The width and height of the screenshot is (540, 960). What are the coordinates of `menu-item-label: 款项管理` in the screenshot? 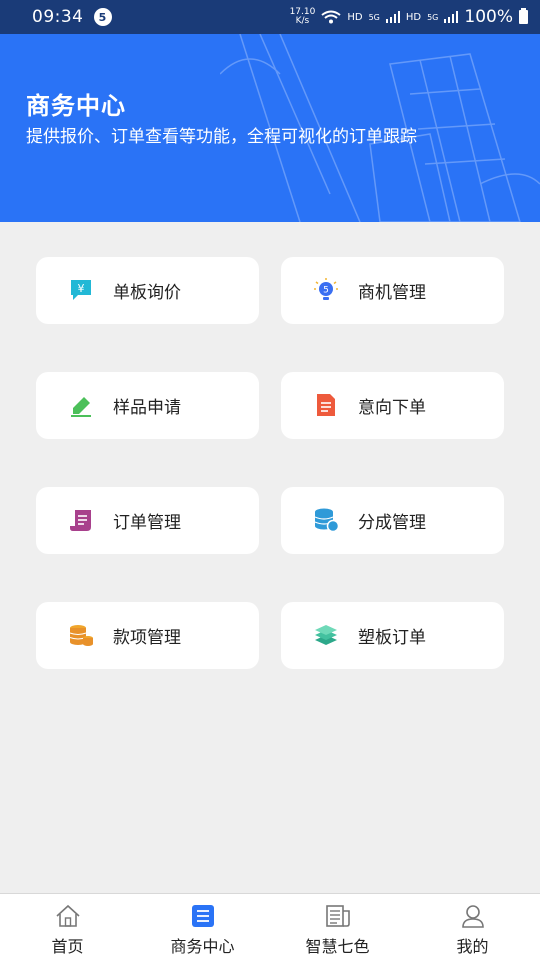 It's located at (147, 638).